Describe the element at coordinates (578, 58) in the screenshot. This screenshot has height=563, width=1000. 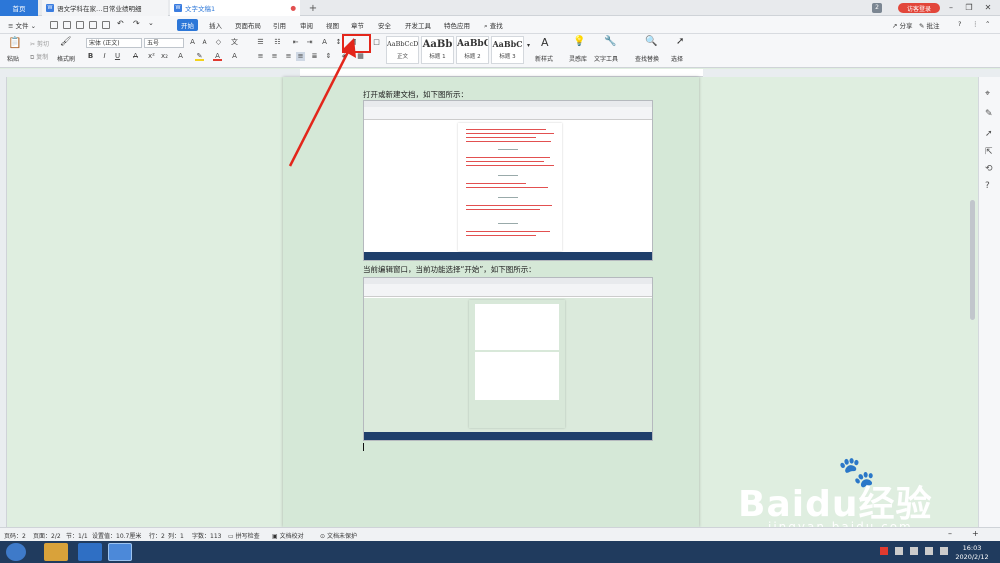
I see `inspiration-button: 灵感库` at that location.